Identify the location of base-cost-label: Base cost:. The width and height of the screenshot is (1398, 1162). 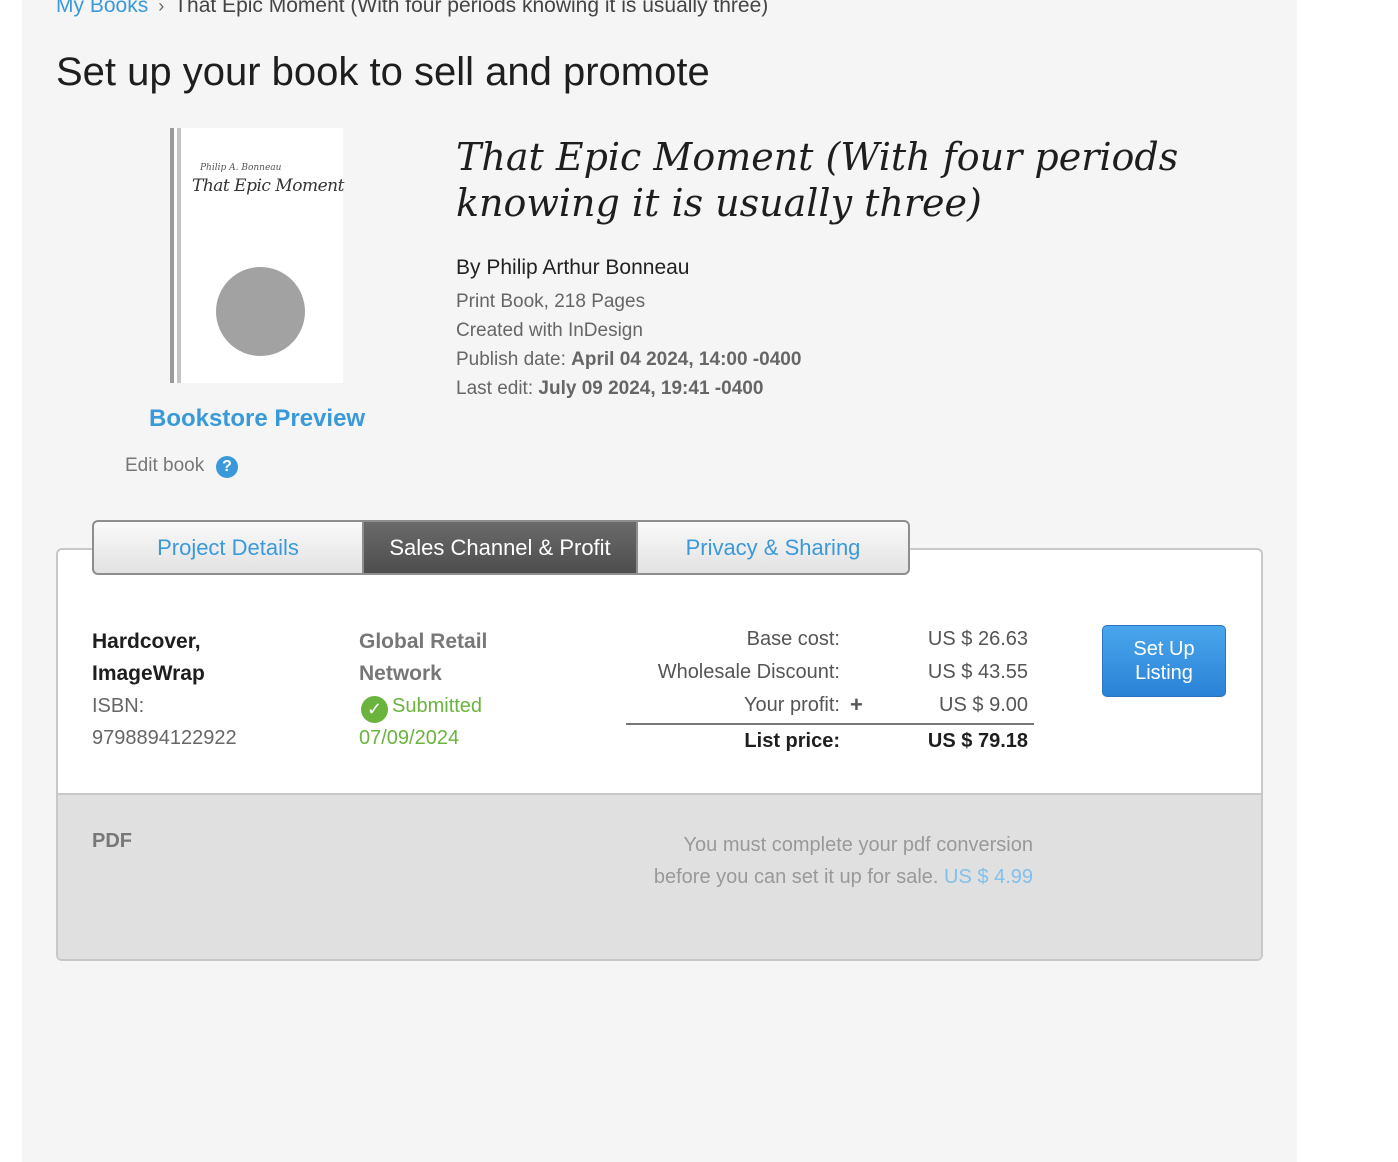
(793, 639).